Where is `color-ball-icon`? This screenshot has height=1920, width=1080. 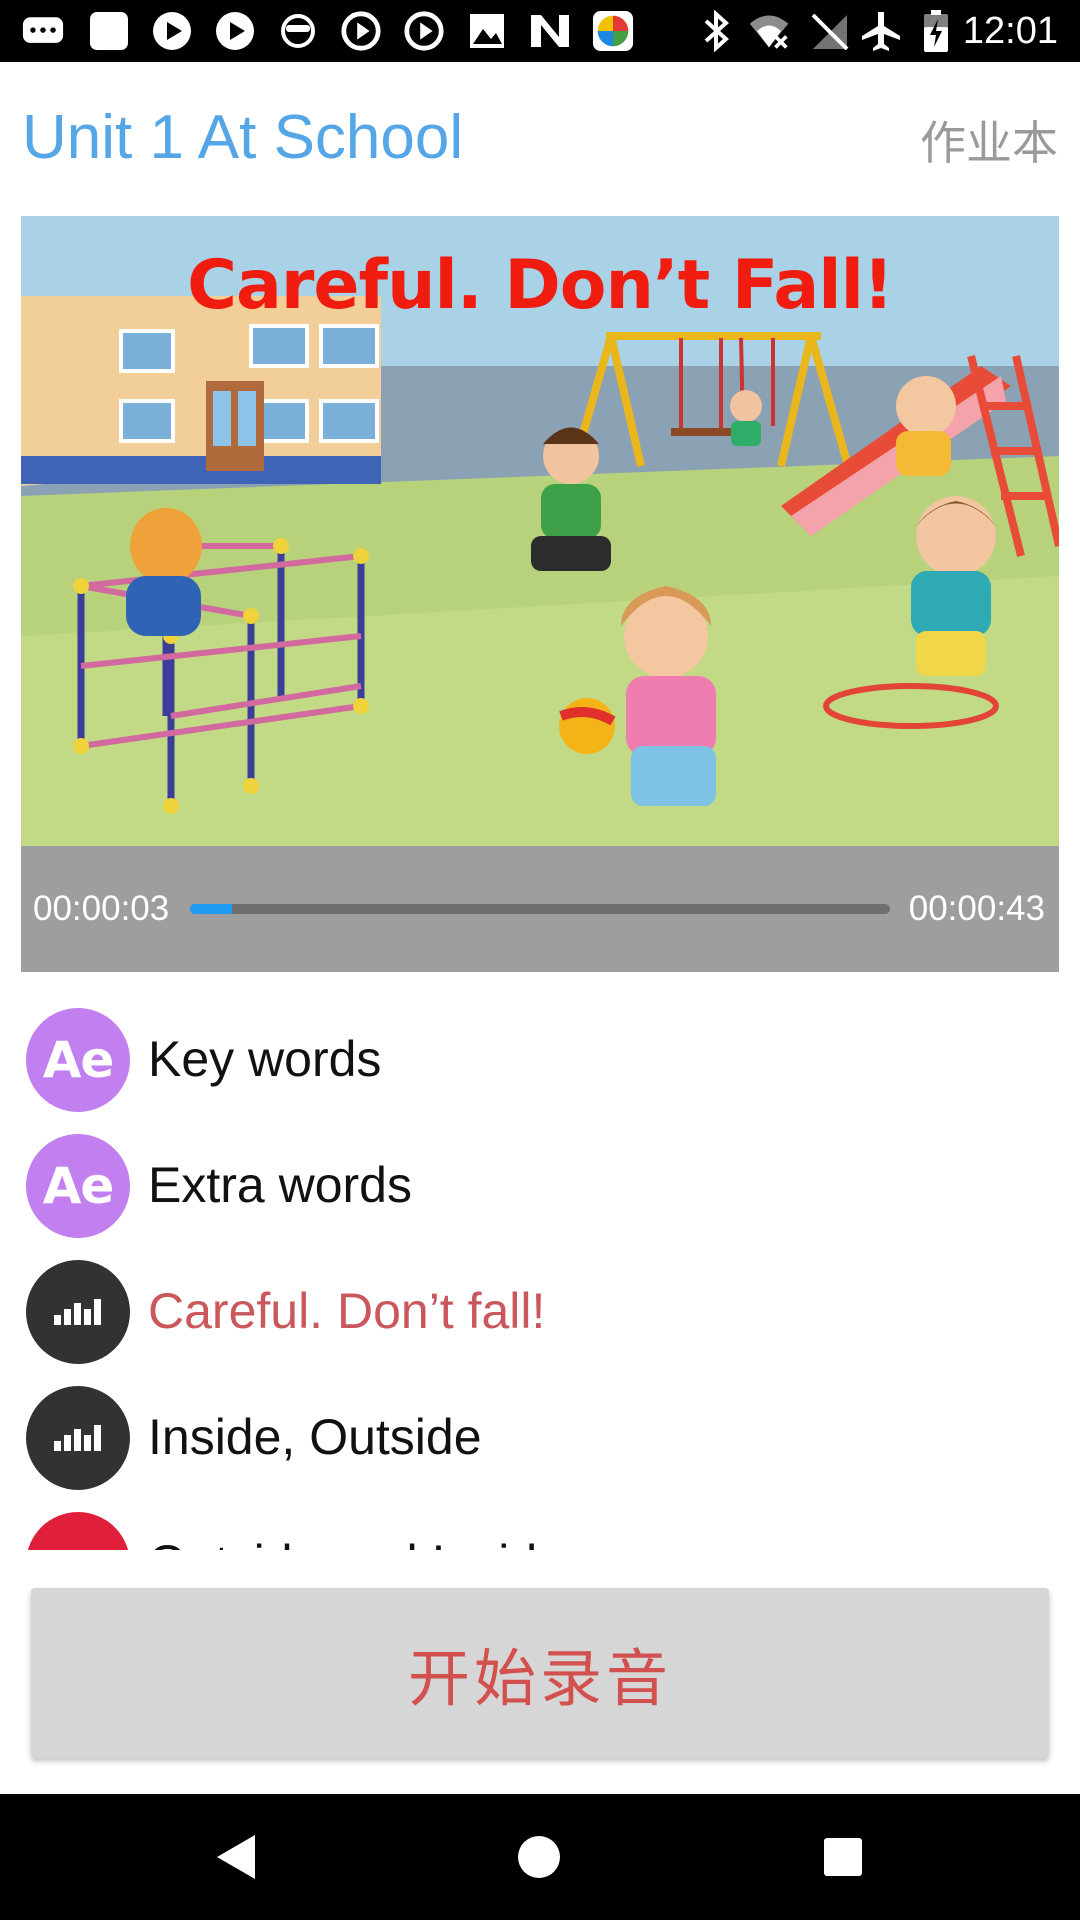
color-ball-icon is located at coordinates (613, 31).